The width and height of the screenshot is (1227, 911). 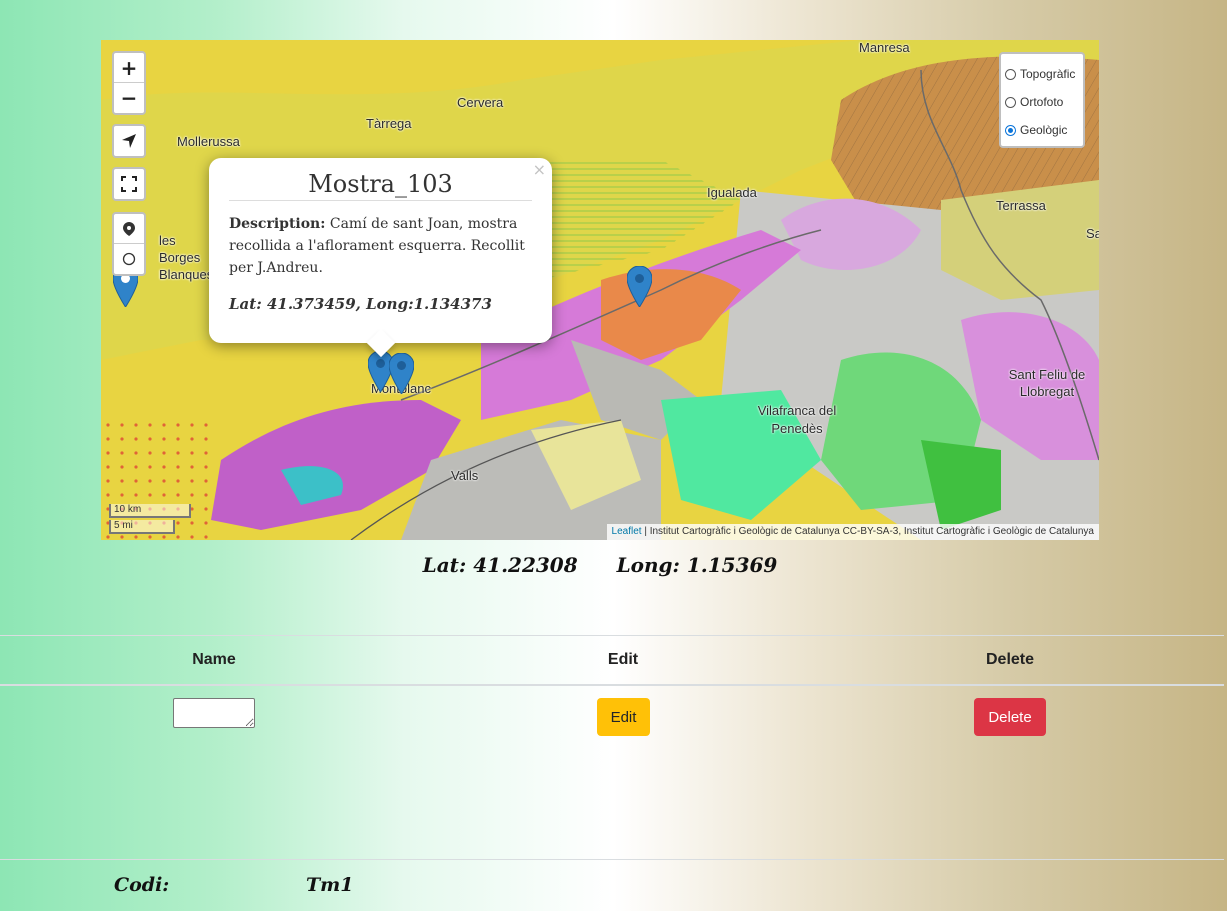 What do you see at coordinates (1092, 233) in the screenshot?
I see `place-label-sa: Sa` at bounding box center [1092, 233].